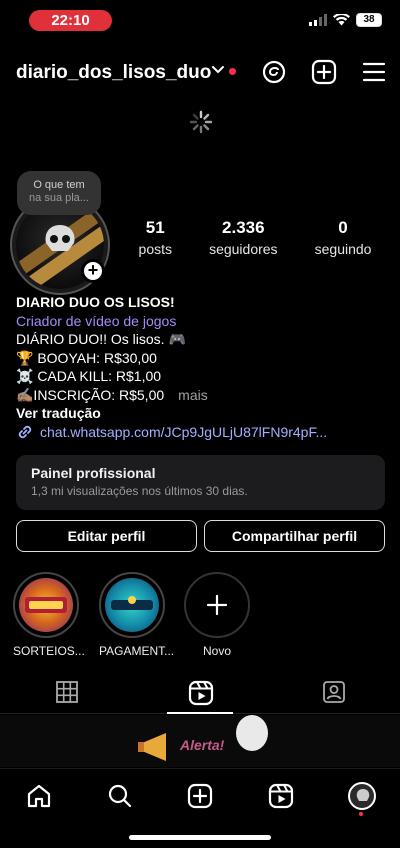 The height and width of the screenshot is (848, 400). What do you see at coordinates (374, 72) in the screenshot?
I see `menu-icon` at bounding box center [374, 72].